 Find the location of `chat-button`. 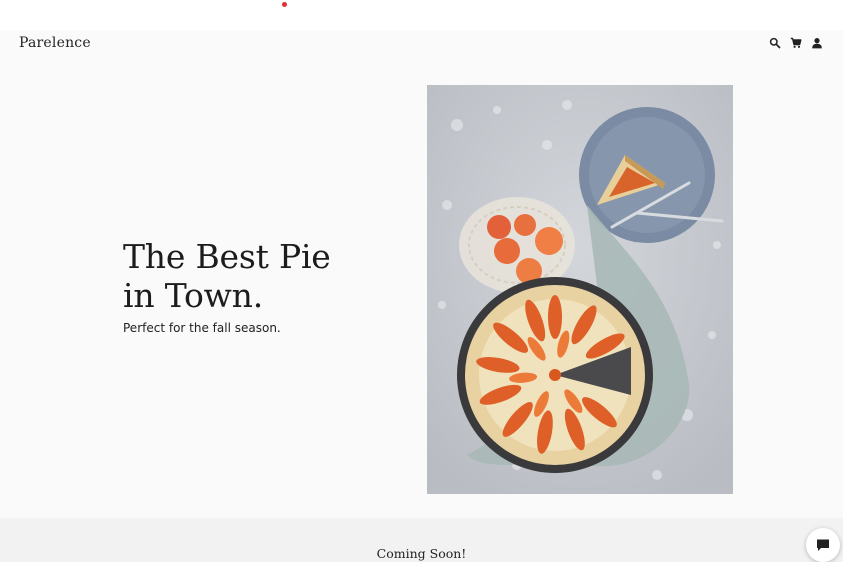

chat-button is located at coordinates (823, 545).